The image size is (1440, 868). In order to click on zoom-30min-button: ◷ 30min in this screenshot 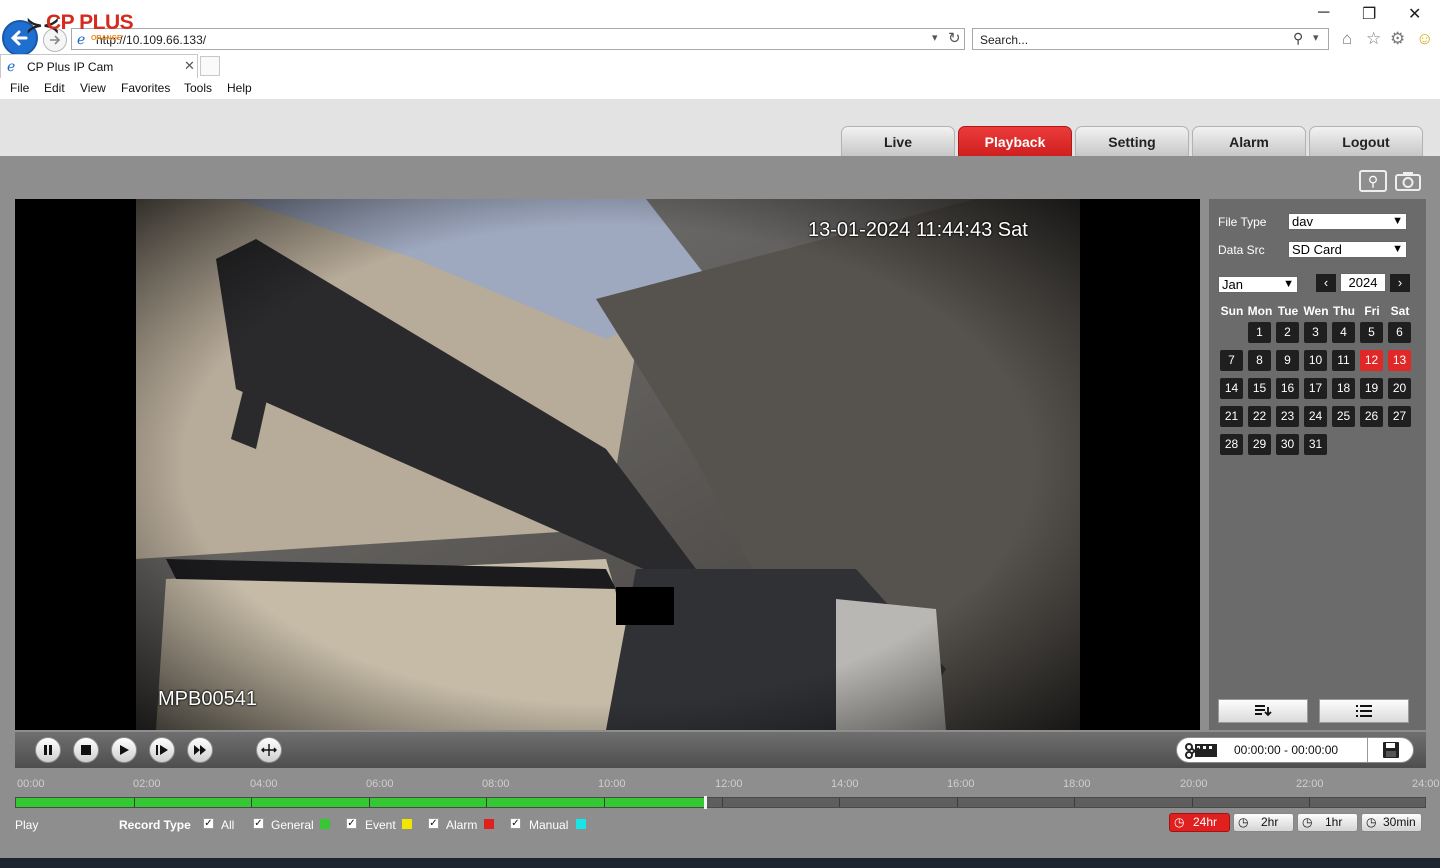, I will do `click(1391, 822)`.